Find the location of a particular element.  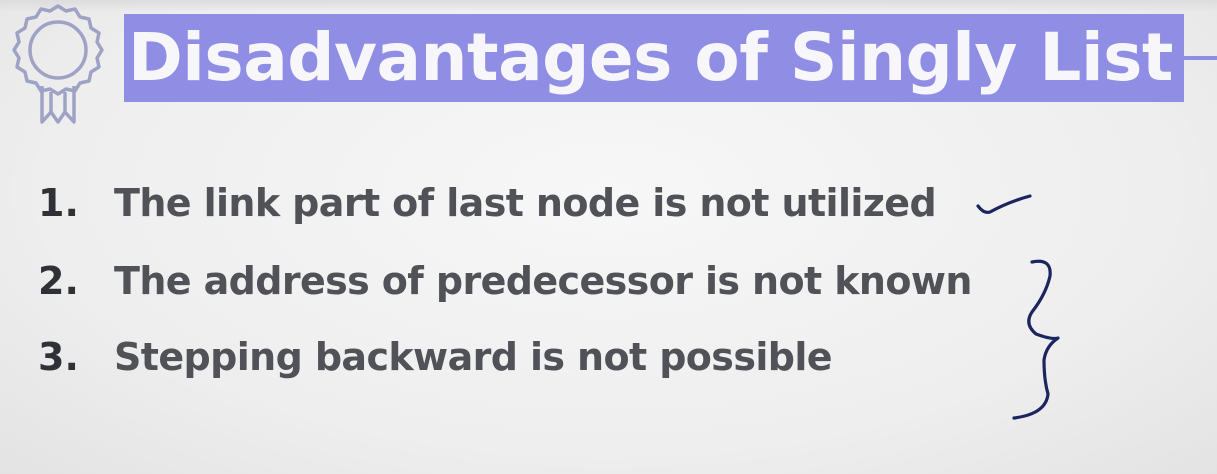

ribbon-award-icon is located at coordinates (58, 64).